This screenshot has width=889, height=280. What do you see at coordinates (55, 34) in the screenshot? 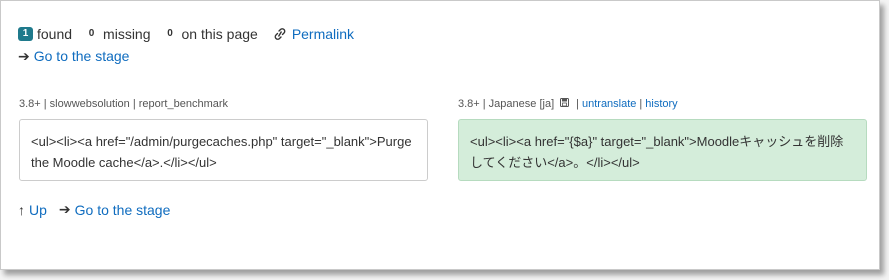
I see `found-label: found` at bounding box center [55, 34].